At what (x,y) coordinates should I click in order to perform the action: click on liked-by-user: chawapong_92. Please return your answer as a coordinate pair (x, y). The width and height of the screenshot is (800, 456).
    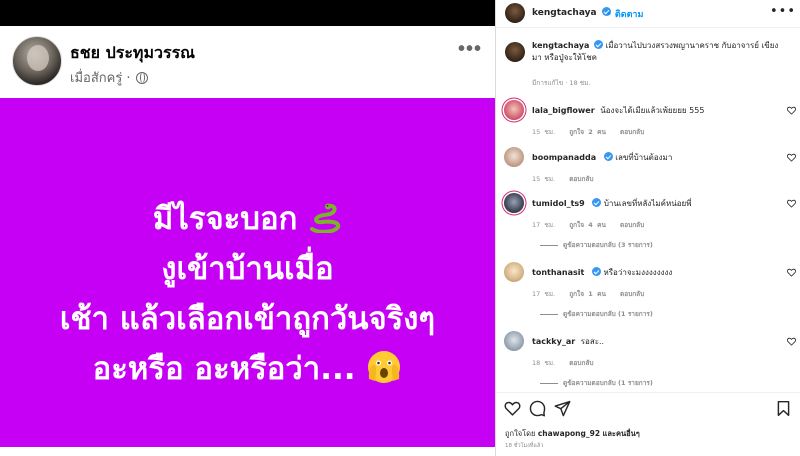
    Looking at the image, I should click on (569, 433).